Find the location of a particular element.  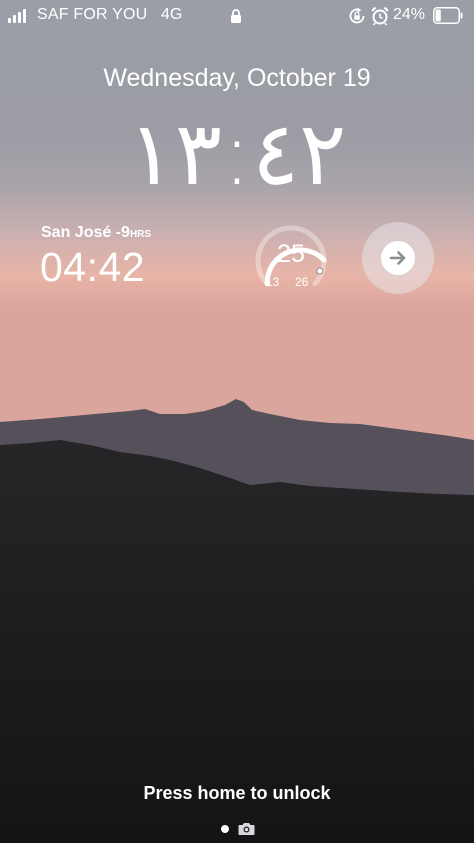

shortcut-button is located at coordinates (398, 258).